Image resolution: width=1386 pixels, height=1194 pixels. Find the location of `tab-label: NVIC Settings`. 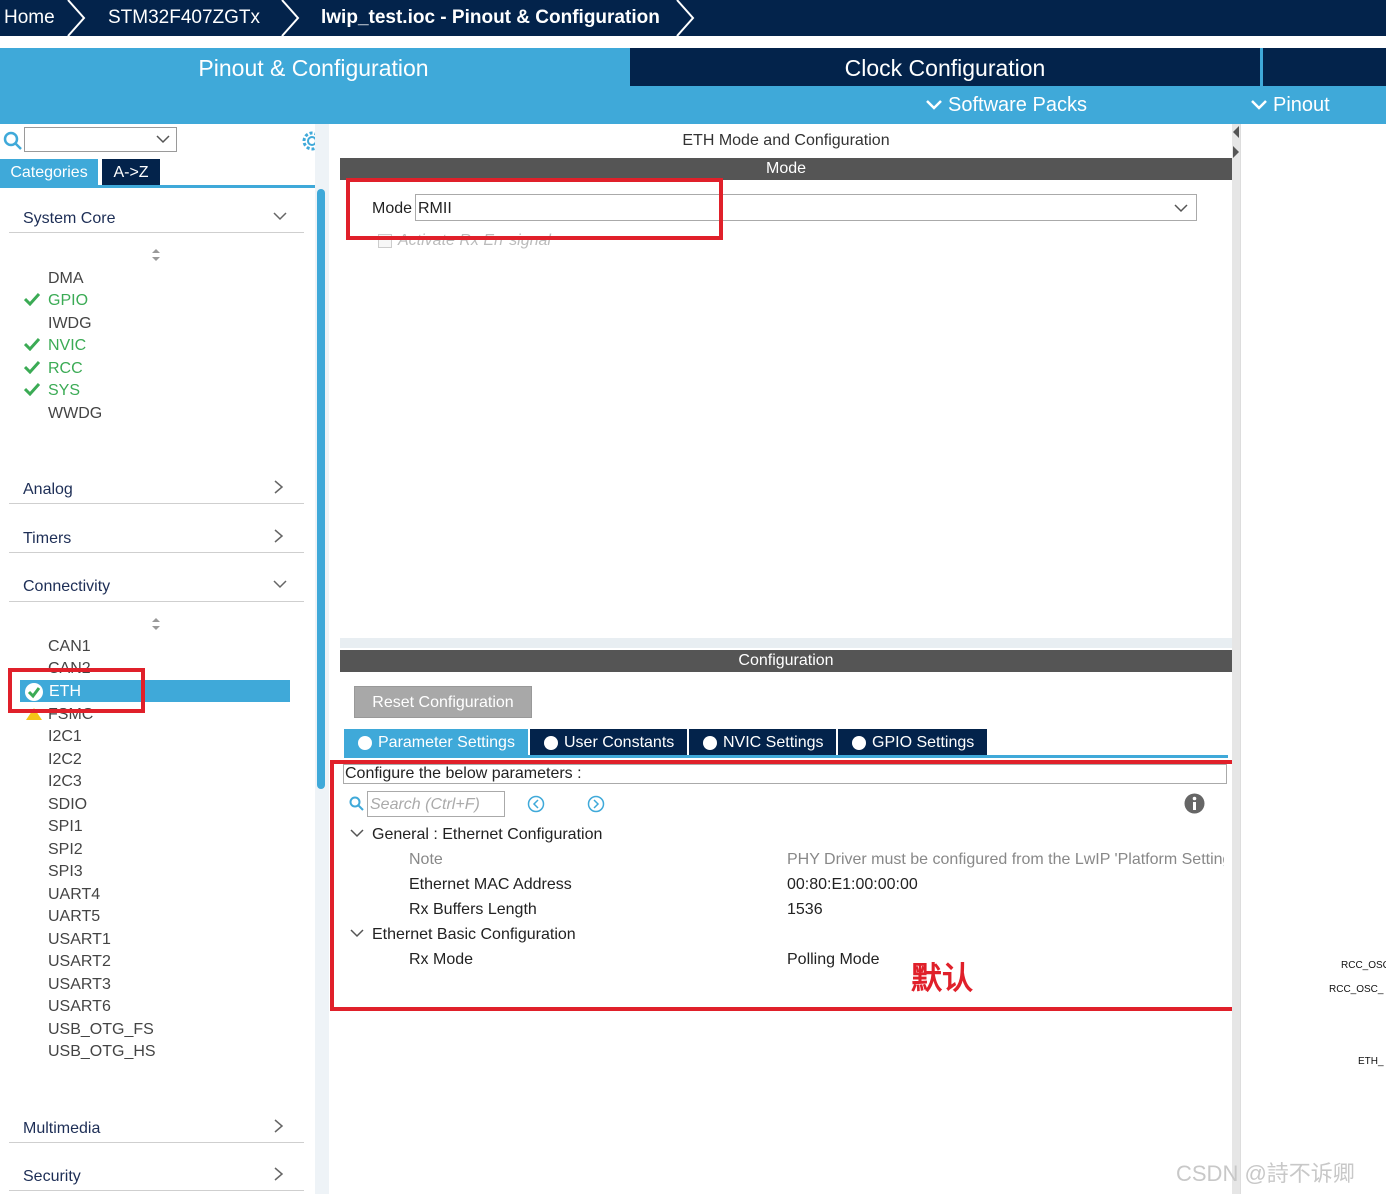

tab-label: NVIC Settings is located at coordinates (773, 742).